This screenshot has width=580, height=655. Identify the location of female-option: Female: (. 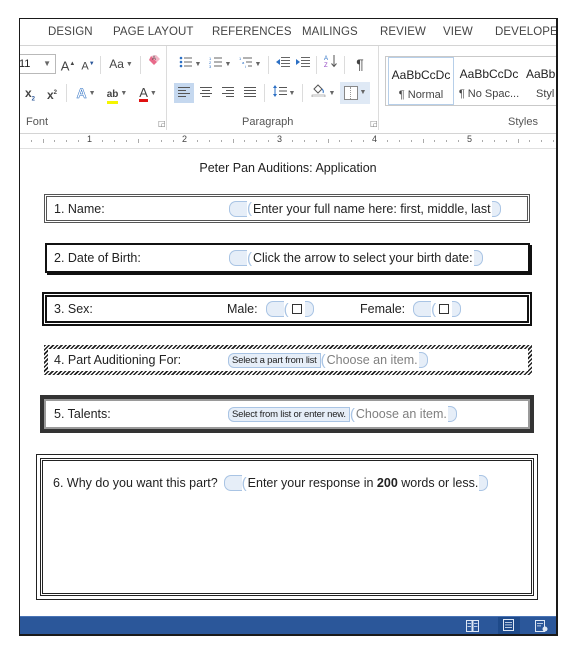
(411, 309).